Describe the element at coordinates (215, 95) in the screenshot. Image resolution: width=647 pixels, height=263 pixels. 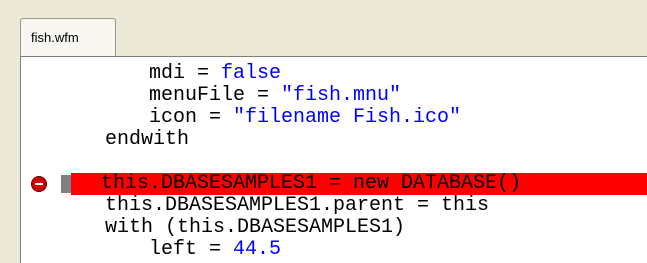
I see `code-text: menuFile =` at that location.